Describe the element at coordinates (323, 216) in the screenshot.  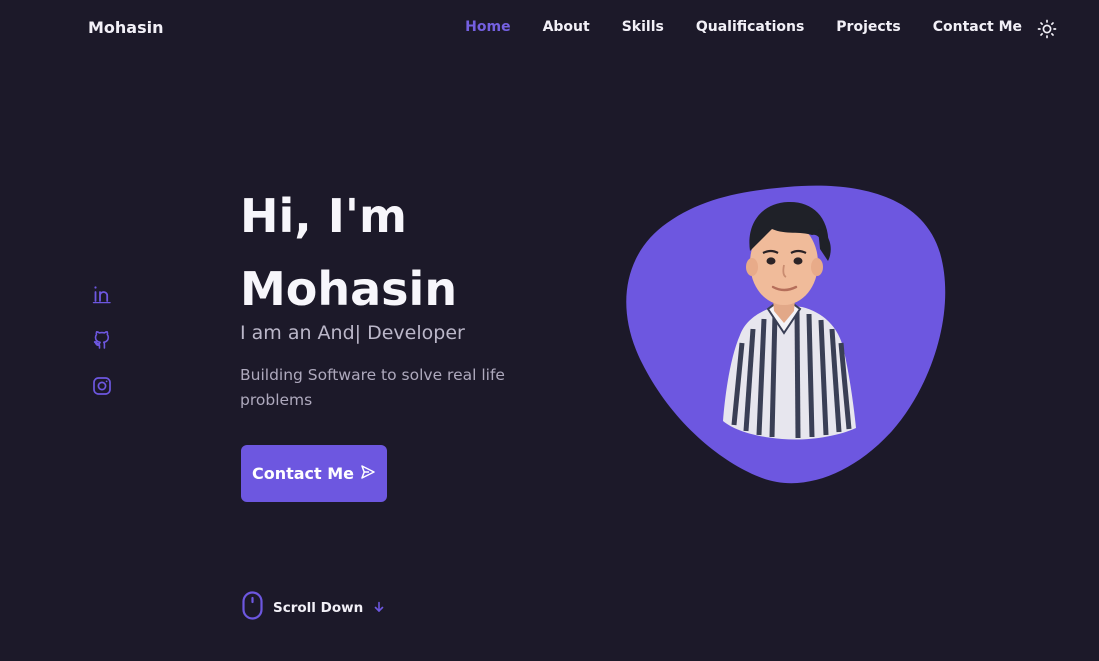
I see `hero-title-line1: Hi, I'm` at that location.